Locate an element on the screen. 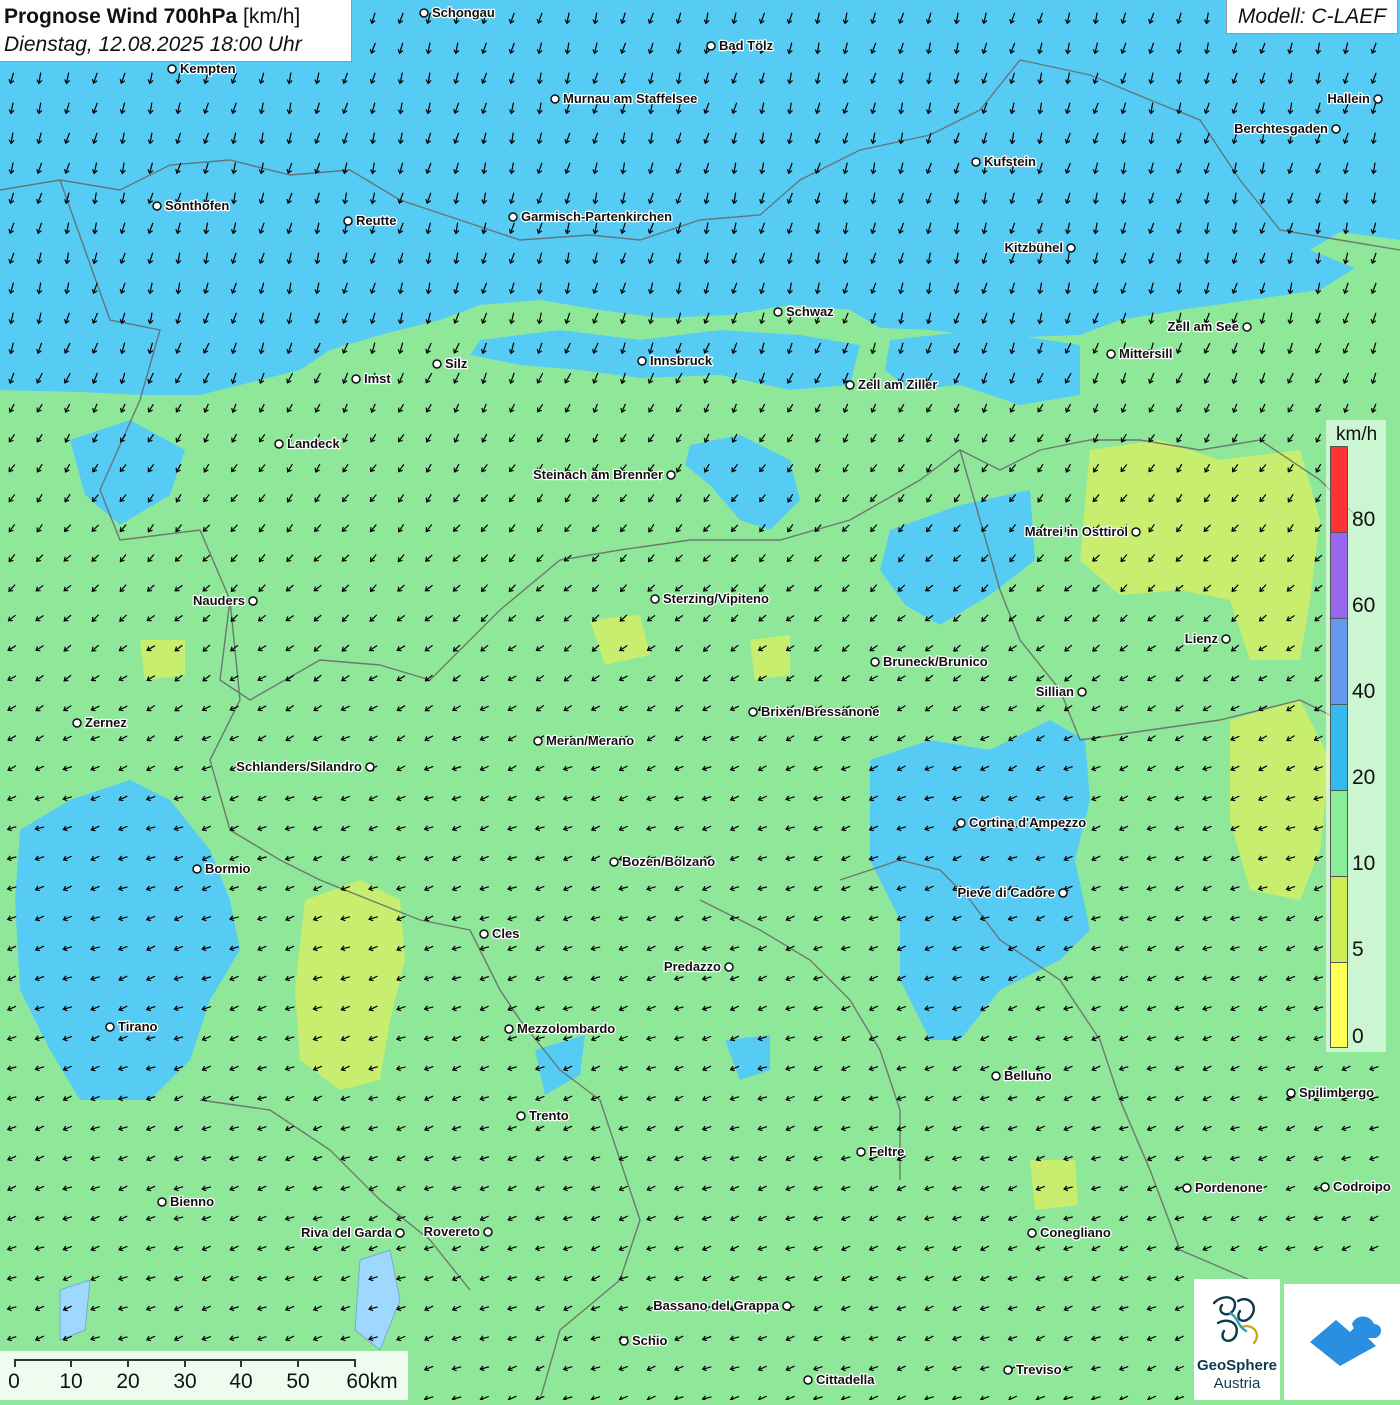  city-label: Cles is located at coordinates (505, 933).